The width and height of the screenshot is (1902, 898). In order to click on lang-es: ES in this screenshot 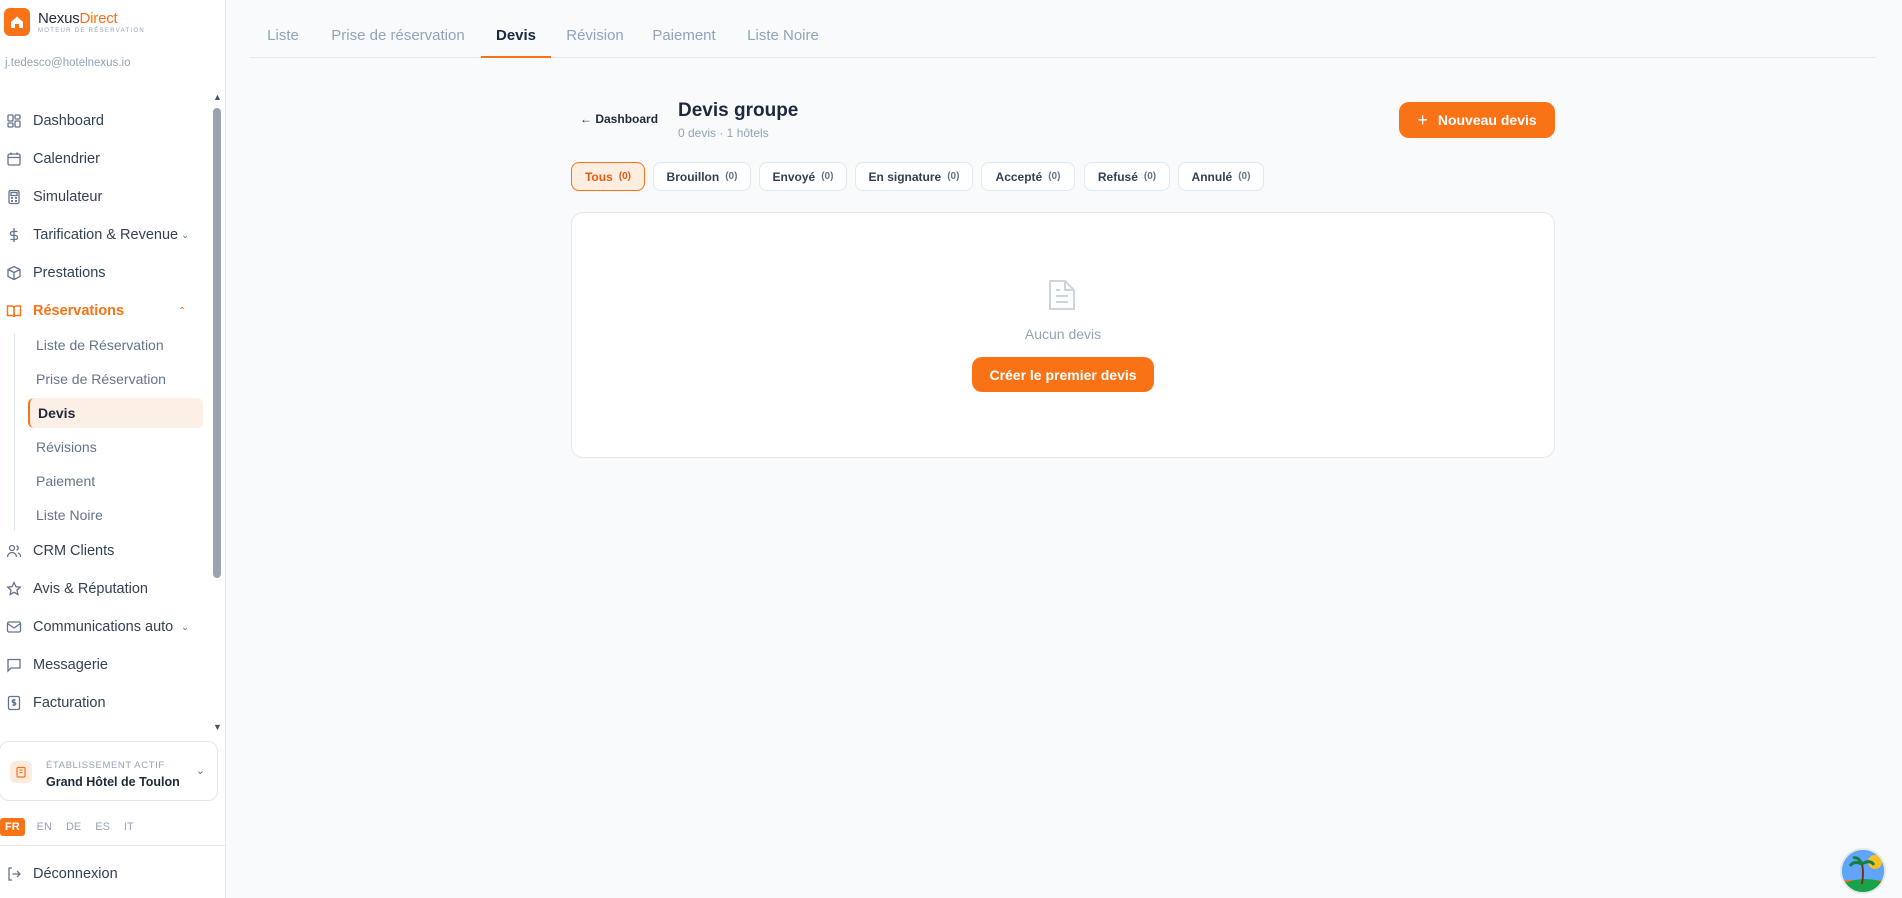, I will do `click(102, 827)`.